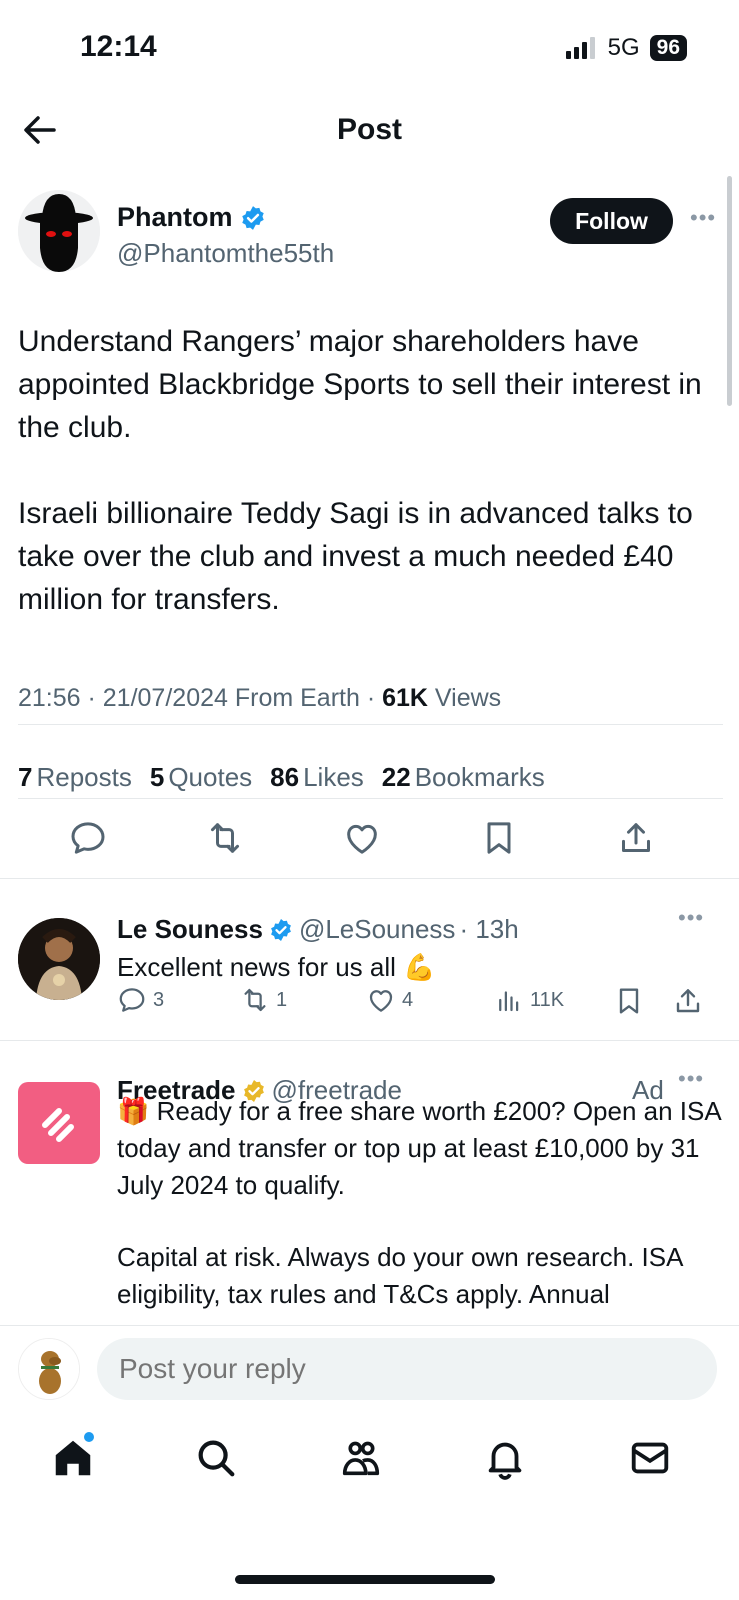 This screenshot has width=739, height=1600. What do you see at coordinates (365, 1579) in the screenshot?
I see `home-indicator` at bounding box center [365, 1579].